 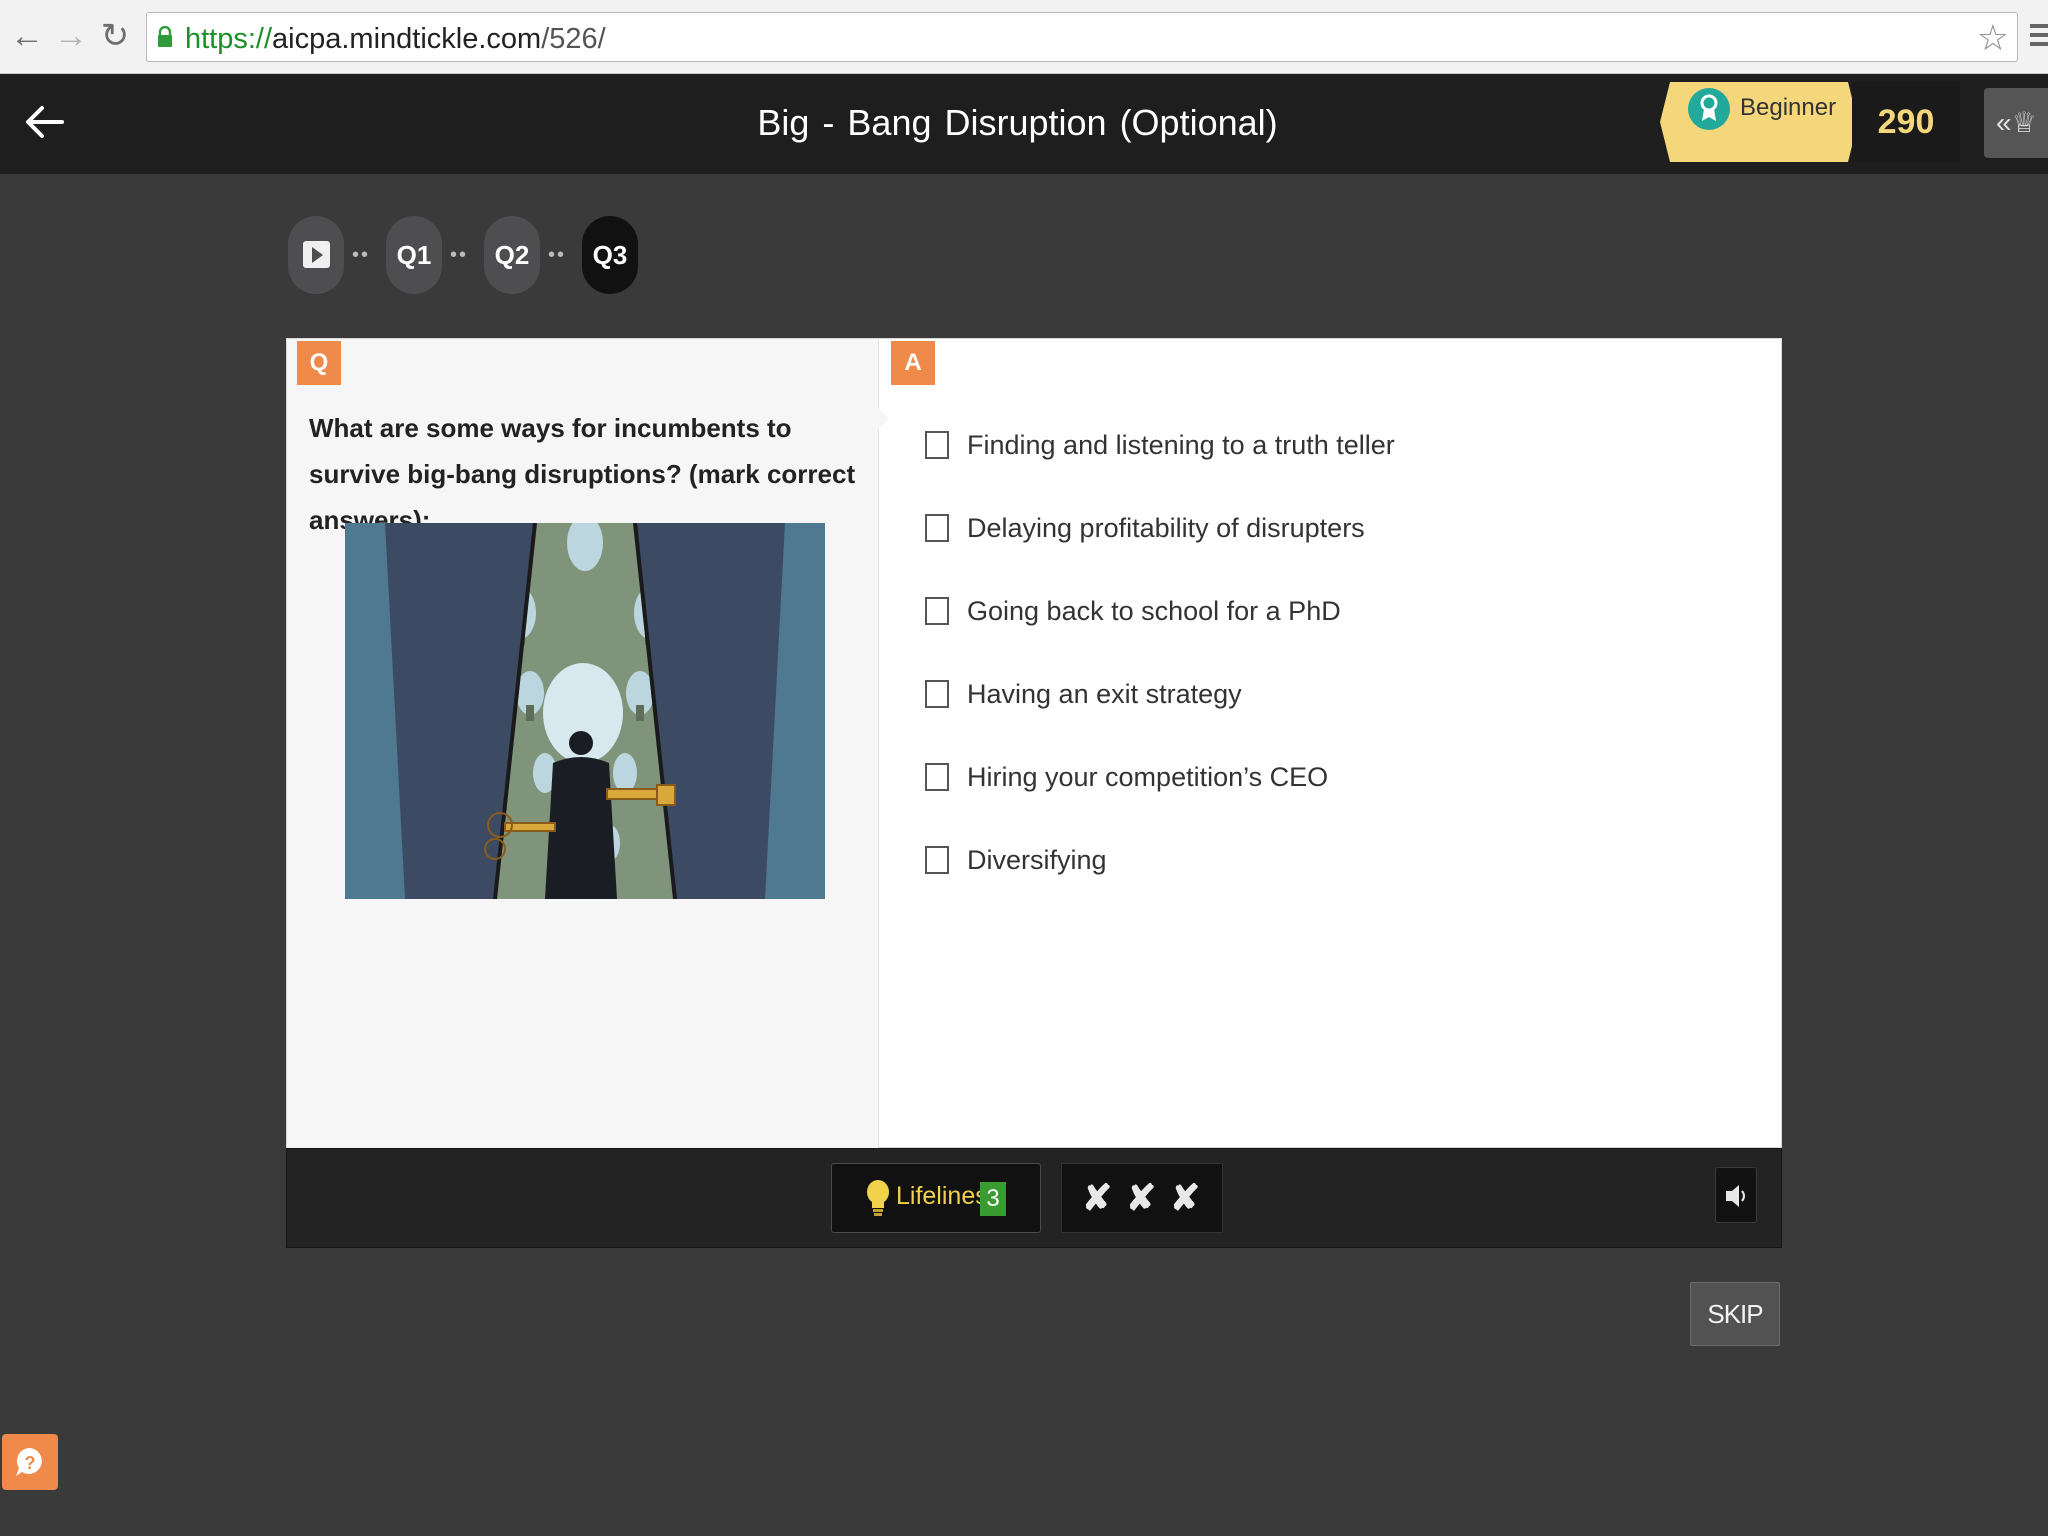 What do you see at coordinates (883, 419) in the screenshot?
I see `panel-pointer` at bounding box center [883, 419].